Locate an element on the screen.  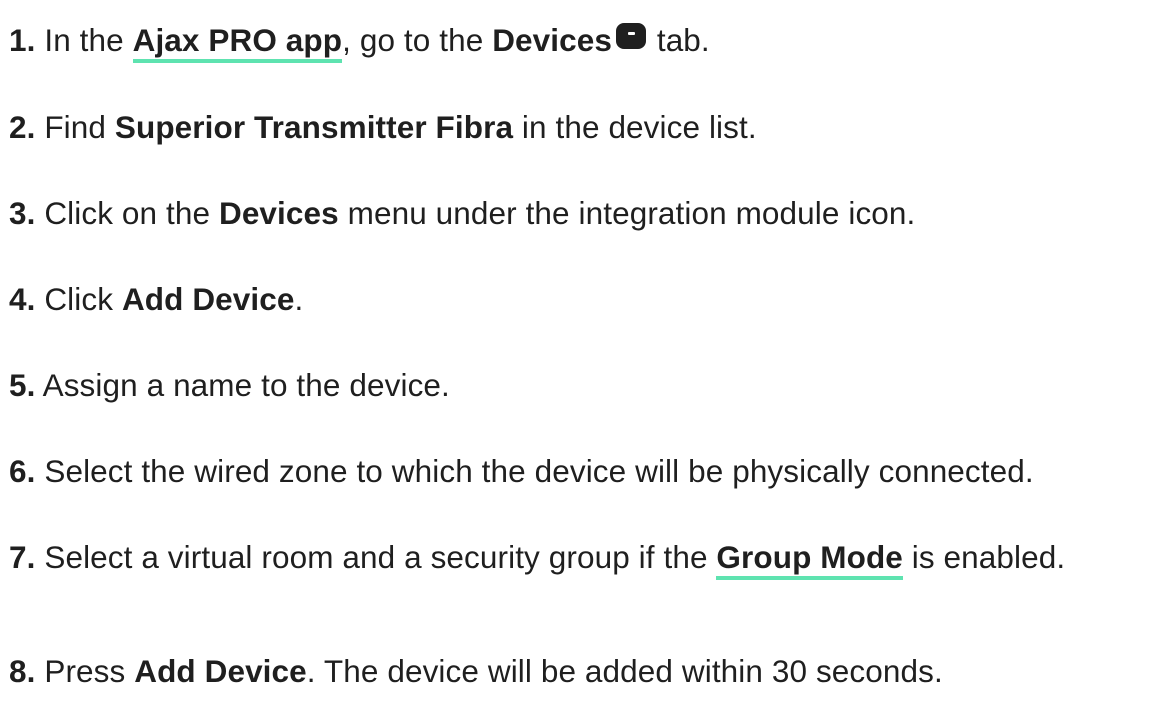
step-text: Assign a name to the device. is located at coordinates (242, 385).